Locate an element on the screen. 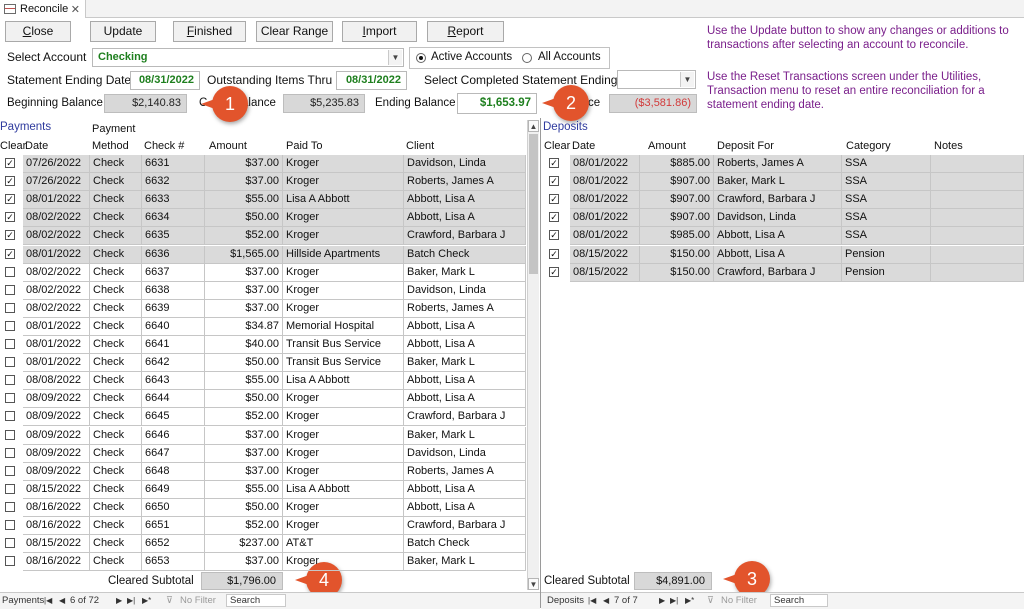 The image size is (1024, 609). payments-cell-check: 6646 is located at coordinates (173, 435).